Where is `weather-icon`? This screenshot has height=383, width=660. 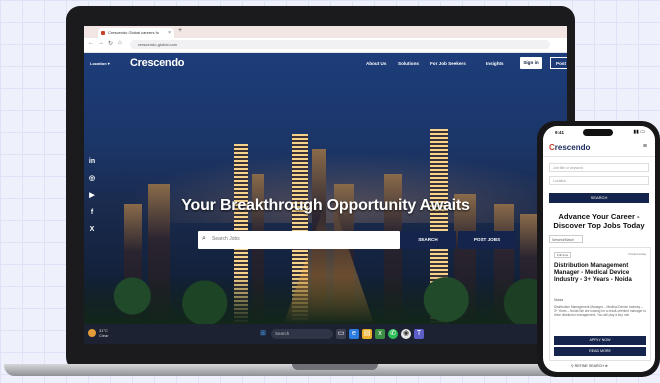
weather-icon is located at coordinates (92, 333).